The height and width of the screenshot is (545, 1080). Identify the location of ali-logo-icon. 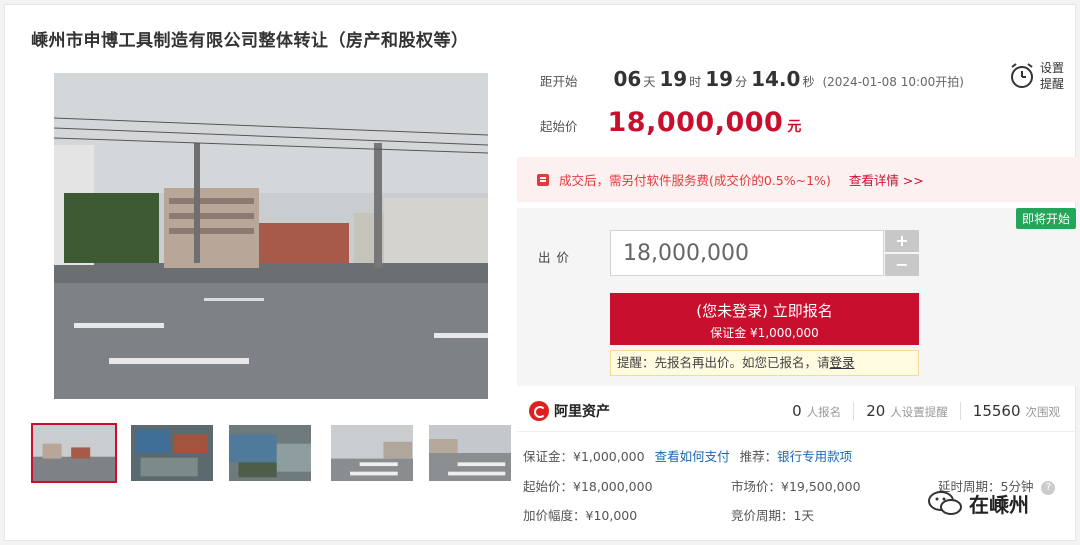
(539, 410).